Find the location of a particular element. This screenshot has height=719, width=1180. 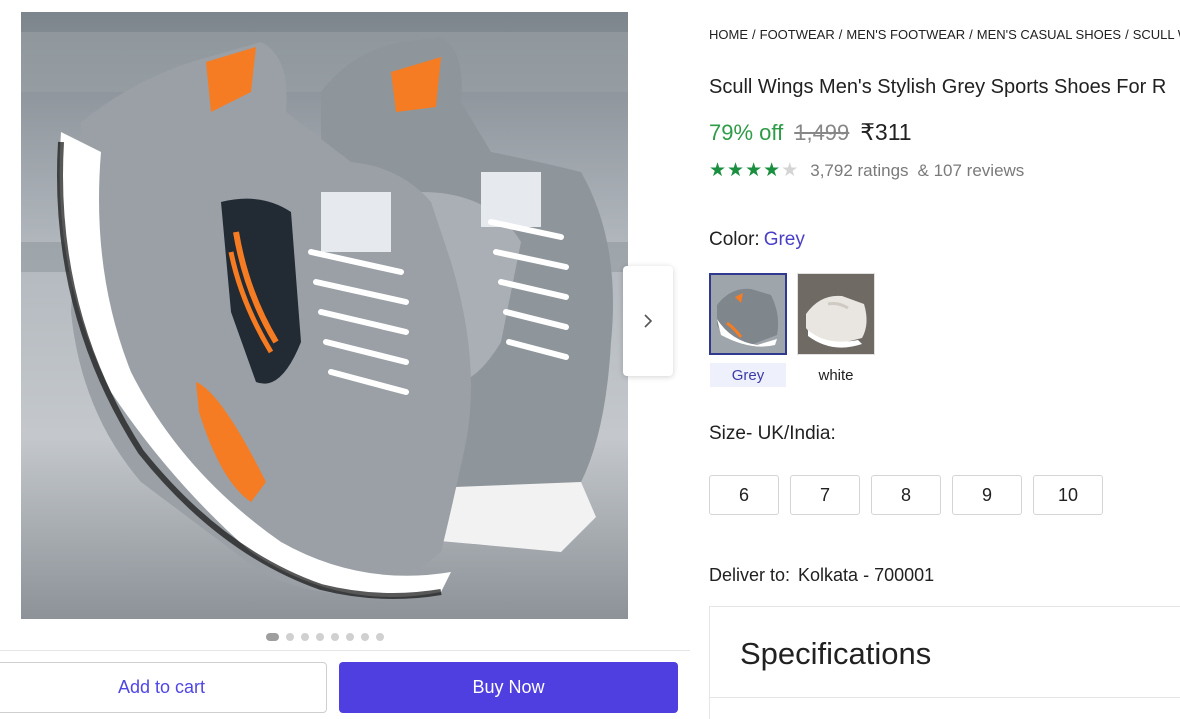

color-value: Grey is located at coordinates (784, 239).